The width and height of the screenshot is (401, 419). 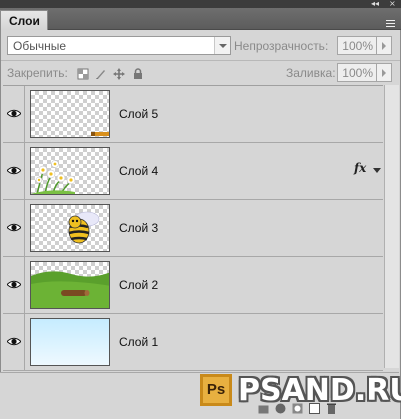 What do you see at coordinates (193, 114) in the screenshot?
I see `layer-row: Слой 5` at bounding box center [193, 114].